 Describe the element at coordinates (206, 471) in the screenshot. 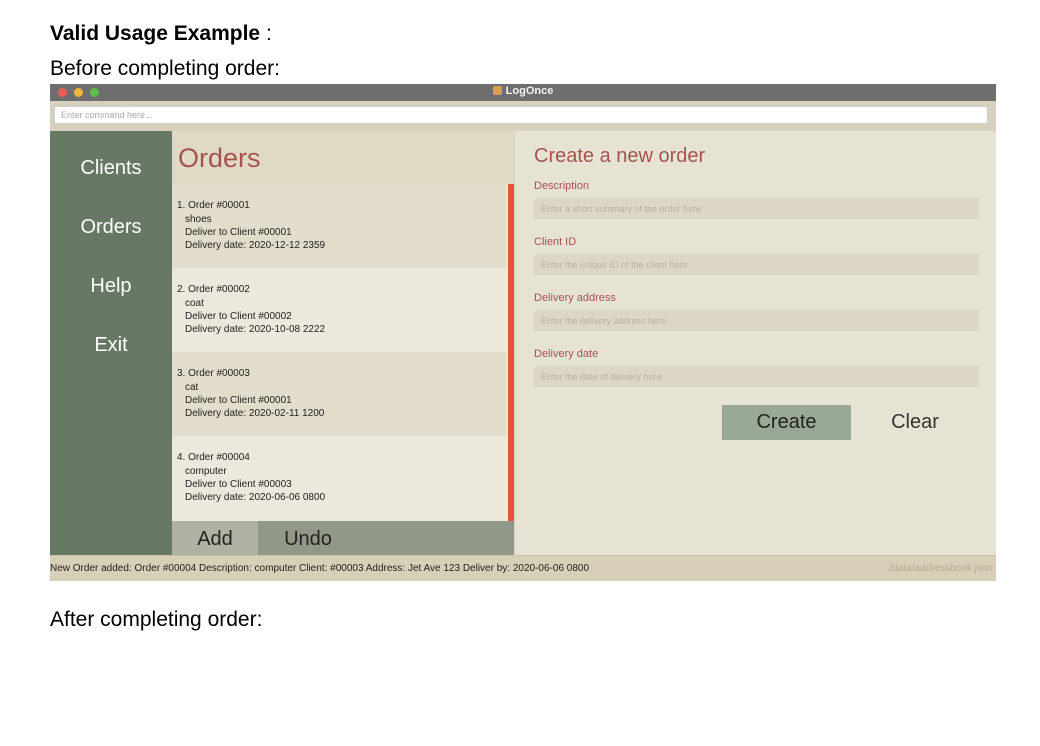

I see `order-description: computer` at that location.